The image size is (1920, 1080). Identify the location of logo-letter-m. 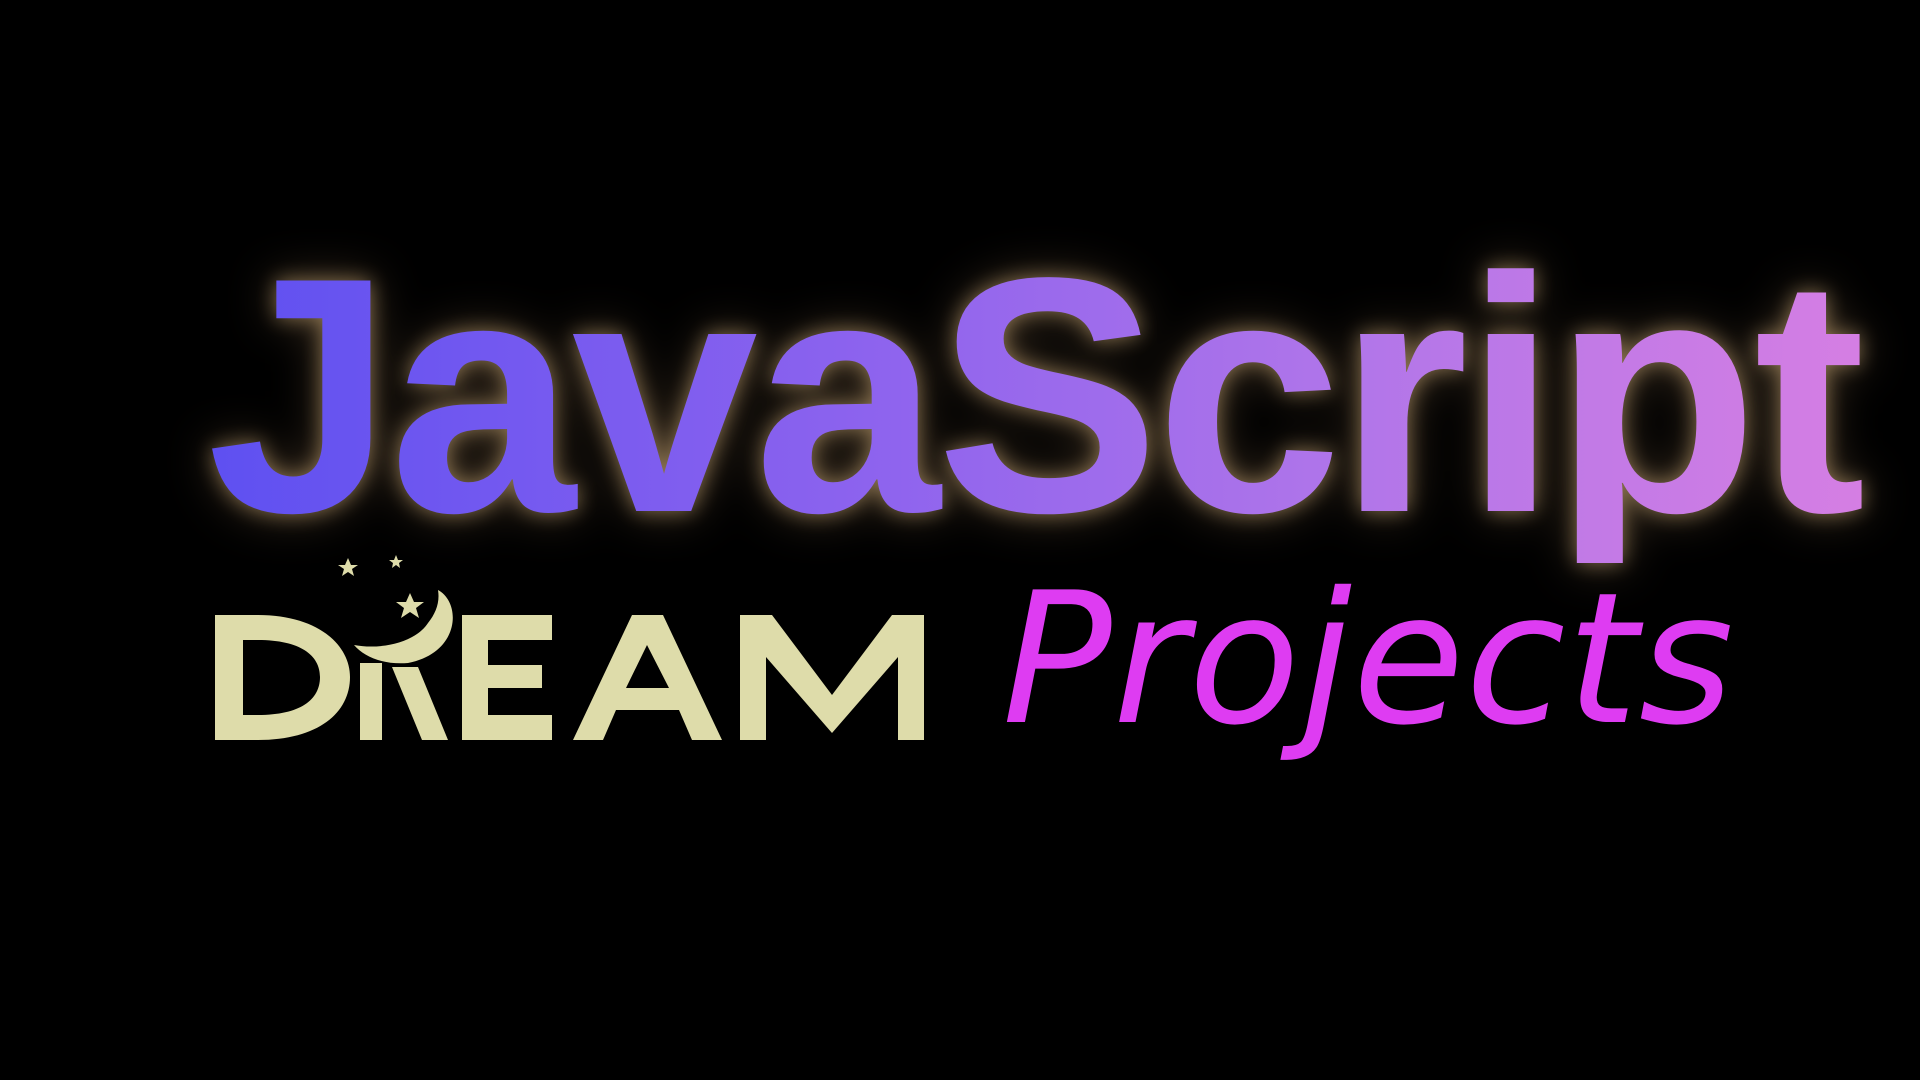
(832, 677).